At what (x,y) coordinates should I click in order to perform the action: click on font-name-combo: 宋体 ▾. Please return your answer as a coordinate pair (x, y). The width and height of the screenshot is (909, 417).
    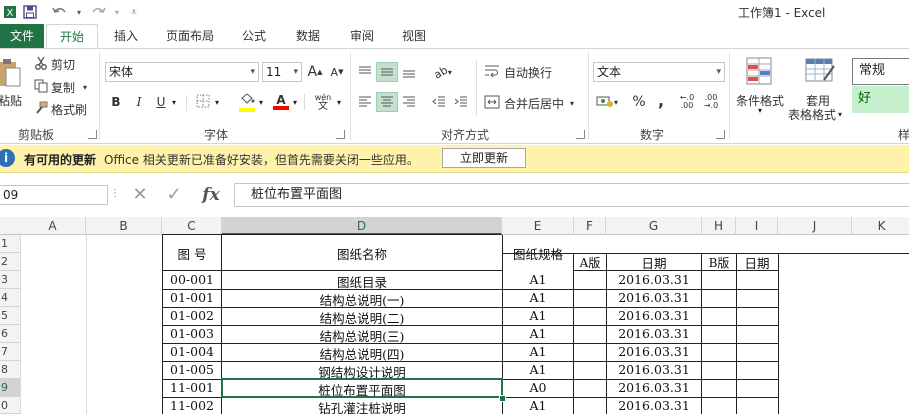
    Looking at the image, I should click on (182, 72).